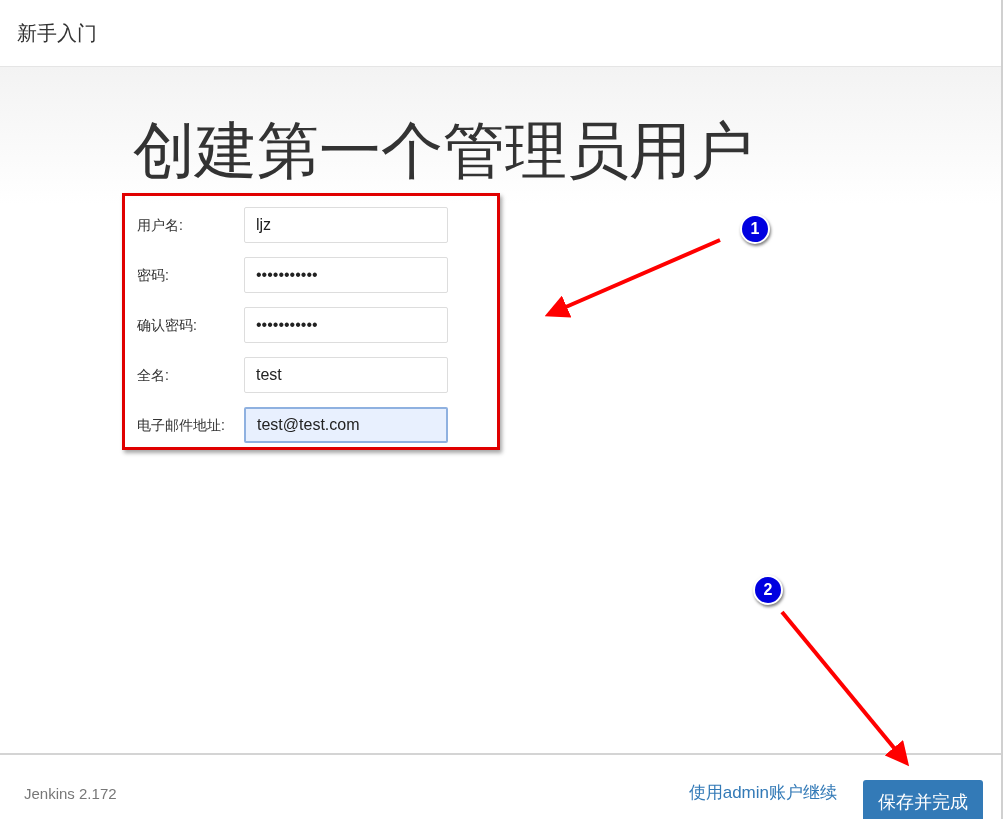  Describe the element at coordinates (443, 151) in the screenshot. I see `page-heading: 创建第一个管理员用户` at that location.